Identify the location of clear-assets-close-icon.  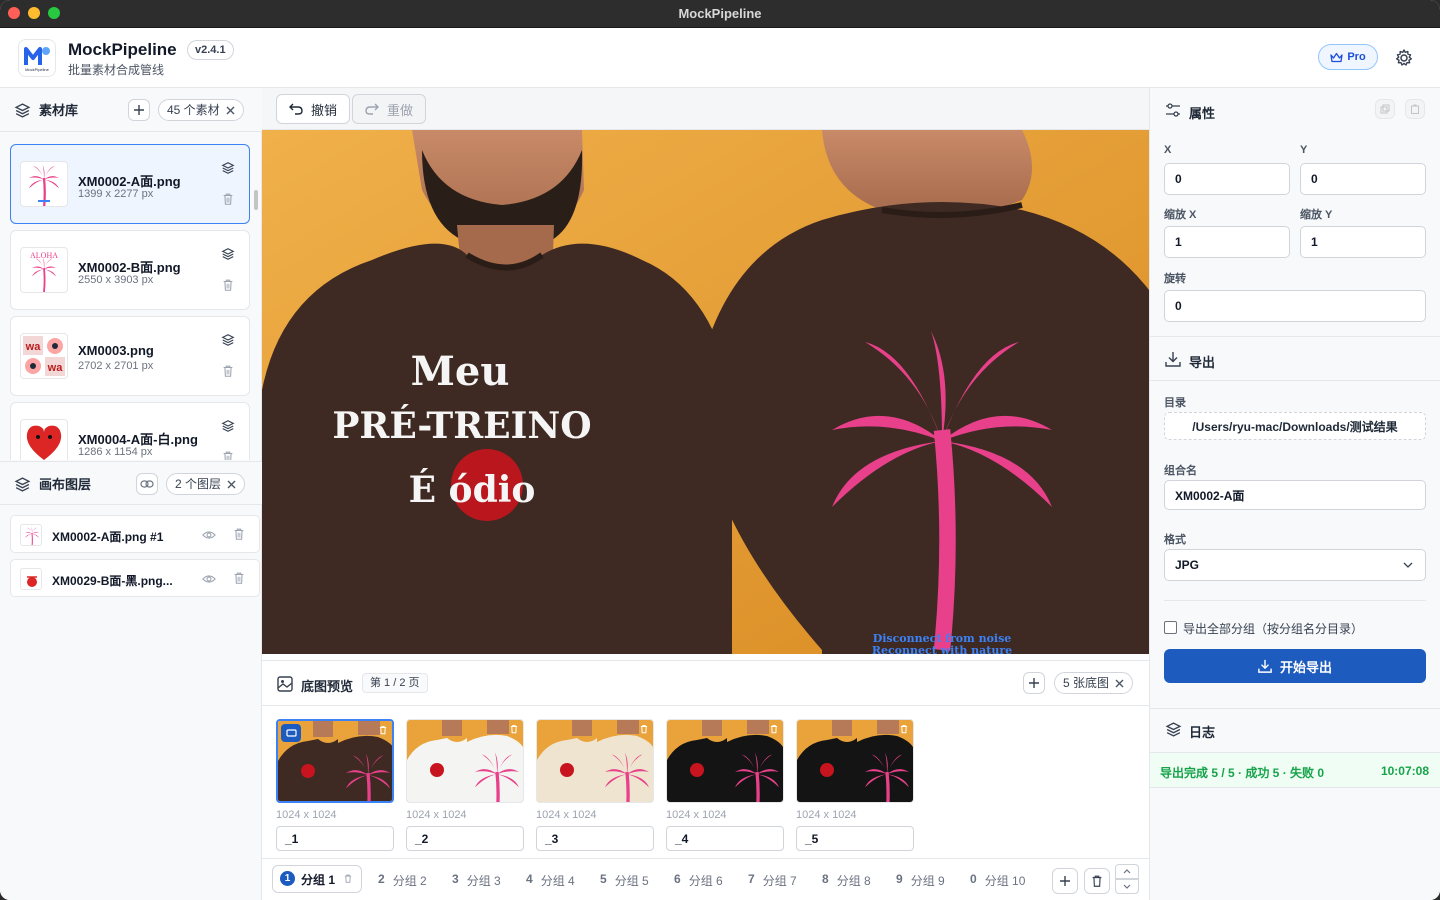
(230, 110).